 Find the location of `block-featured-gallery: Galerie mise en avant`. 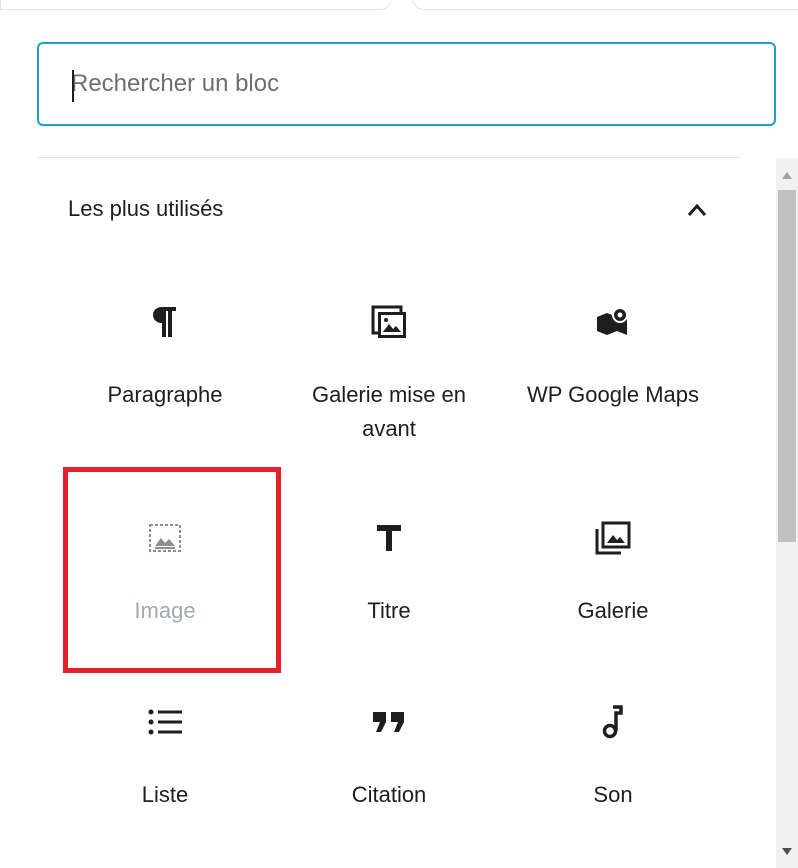

block-featured-gallery: Galerie mise en avant is located at coordinates (389, 373).